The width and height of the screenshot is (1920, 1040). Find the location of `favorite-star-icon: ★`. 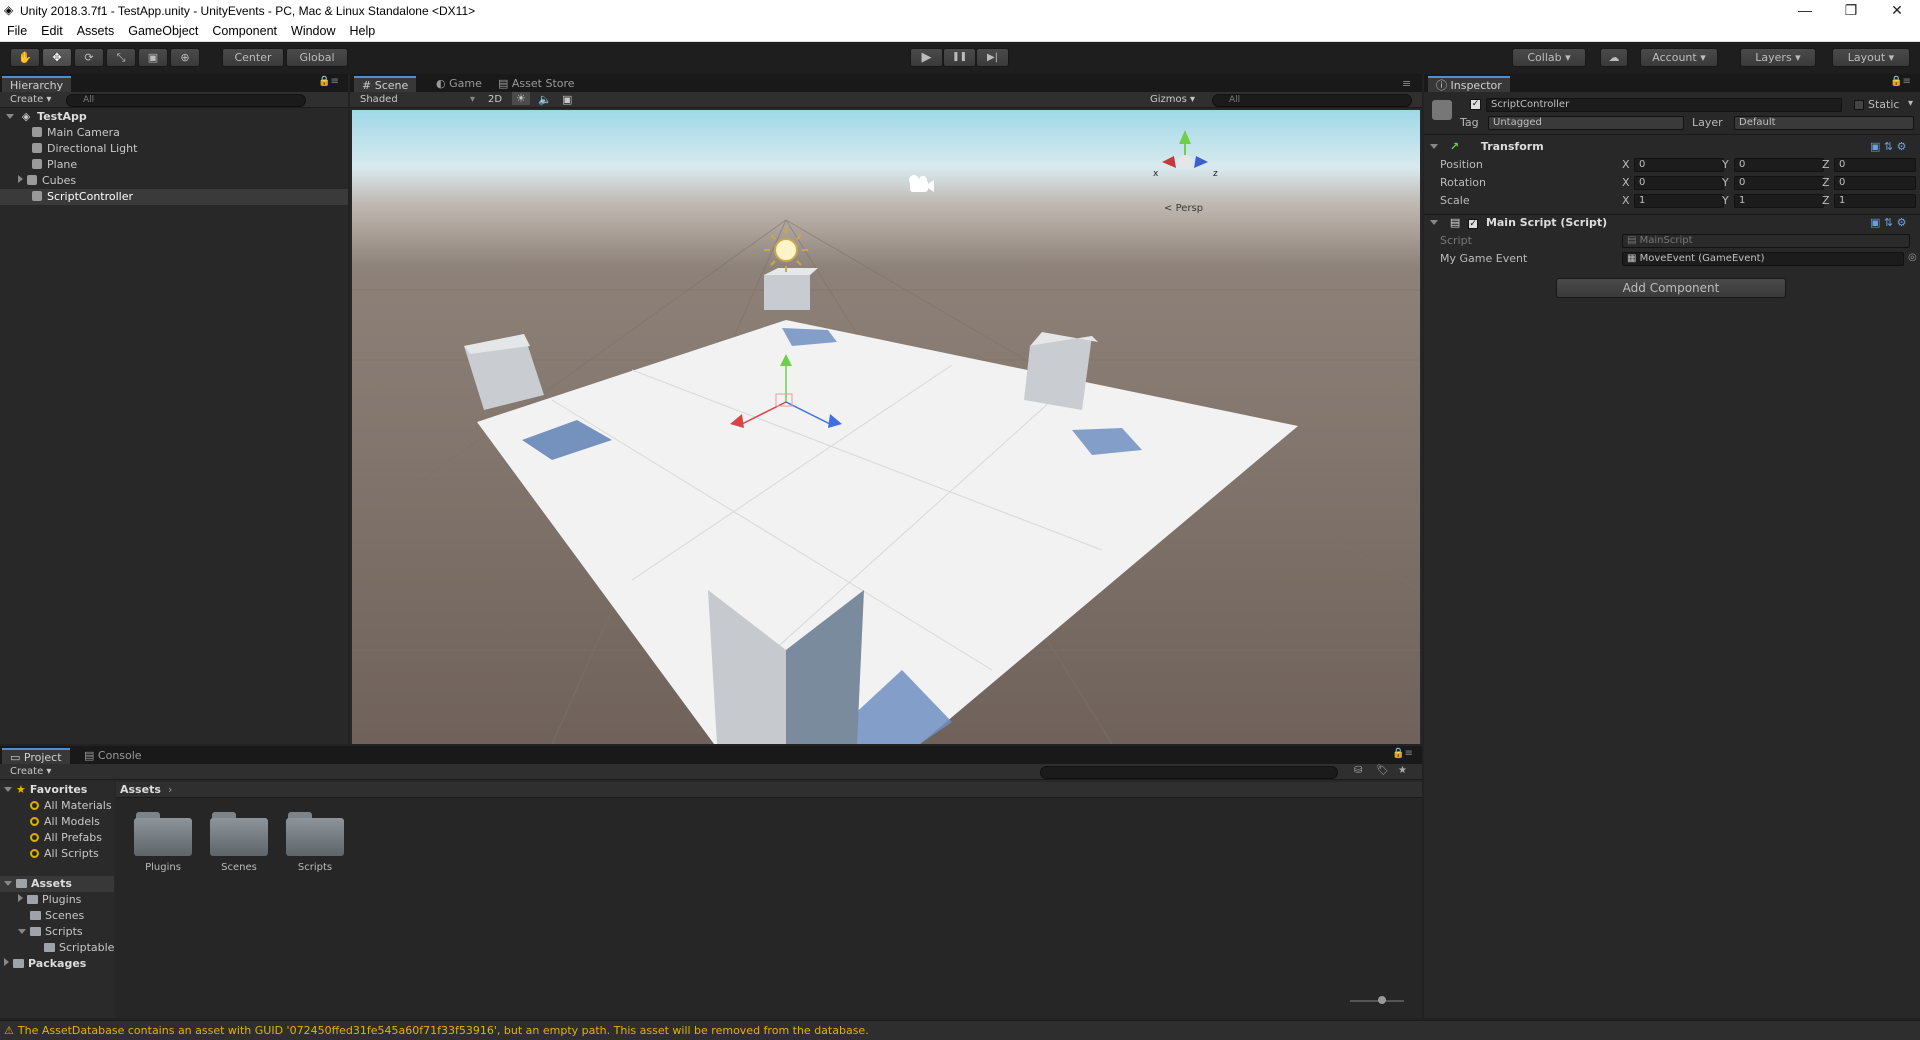

favorite-star-icon: ★ is located at coordinates (1402, 770).